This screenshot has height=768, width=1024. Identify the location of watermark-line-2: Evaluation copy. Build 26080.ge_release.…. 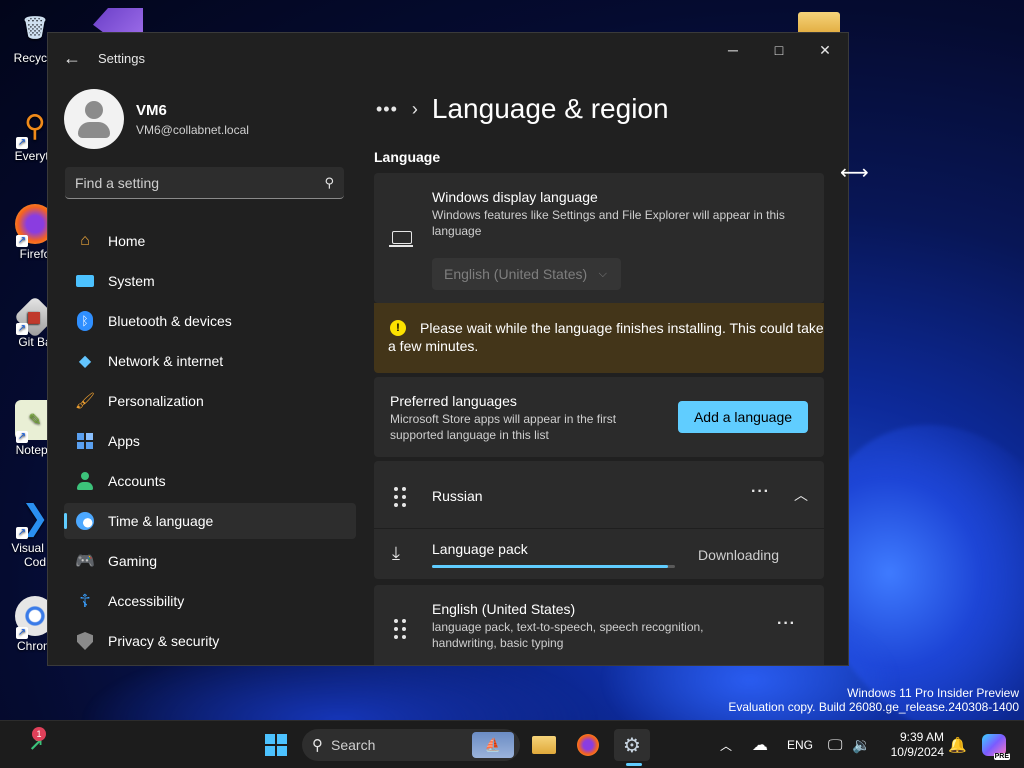
(873, 707).